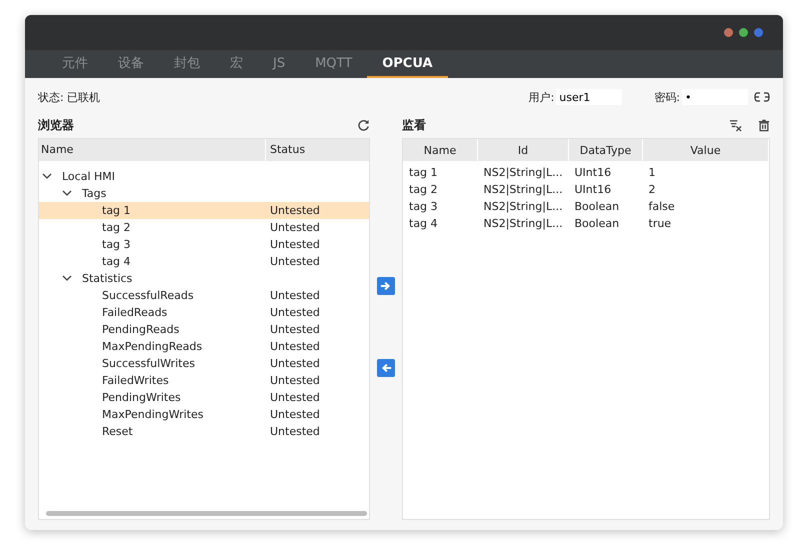 This screenshot has width=800, height=556. Describe the element at coordinates (204, 261) in the screenshot. I see `tree-row: tag 4 Untested` at that location.